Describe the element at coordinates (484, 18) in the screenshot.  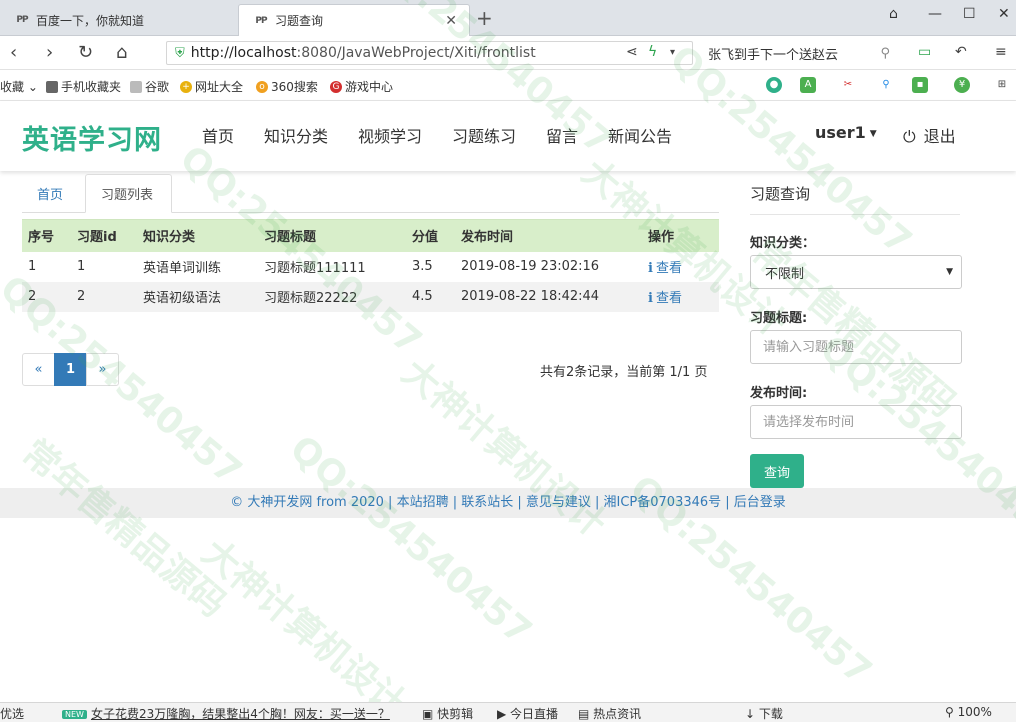
I see `new-tab-icon: +` at that location.